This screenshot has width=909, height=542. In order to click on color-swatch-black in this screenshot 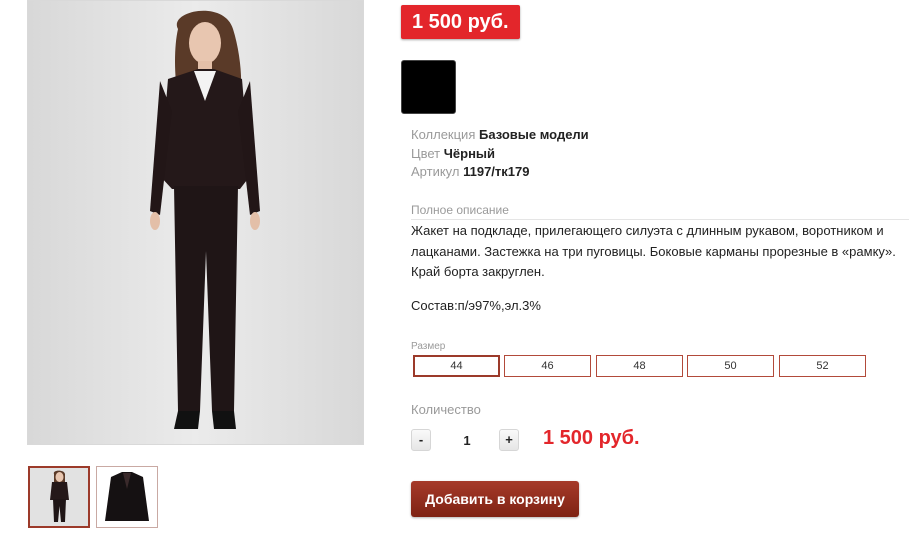, I will do `click(428, 87)`.